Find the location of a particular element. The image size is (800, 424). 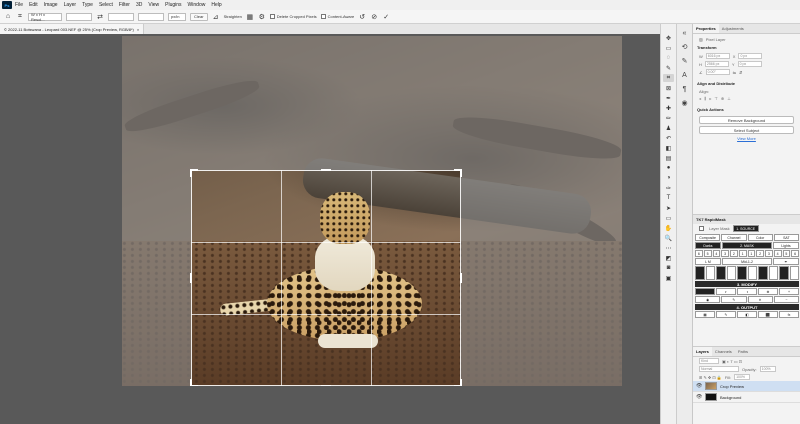

modify-button is located at coordinates (705, 291).